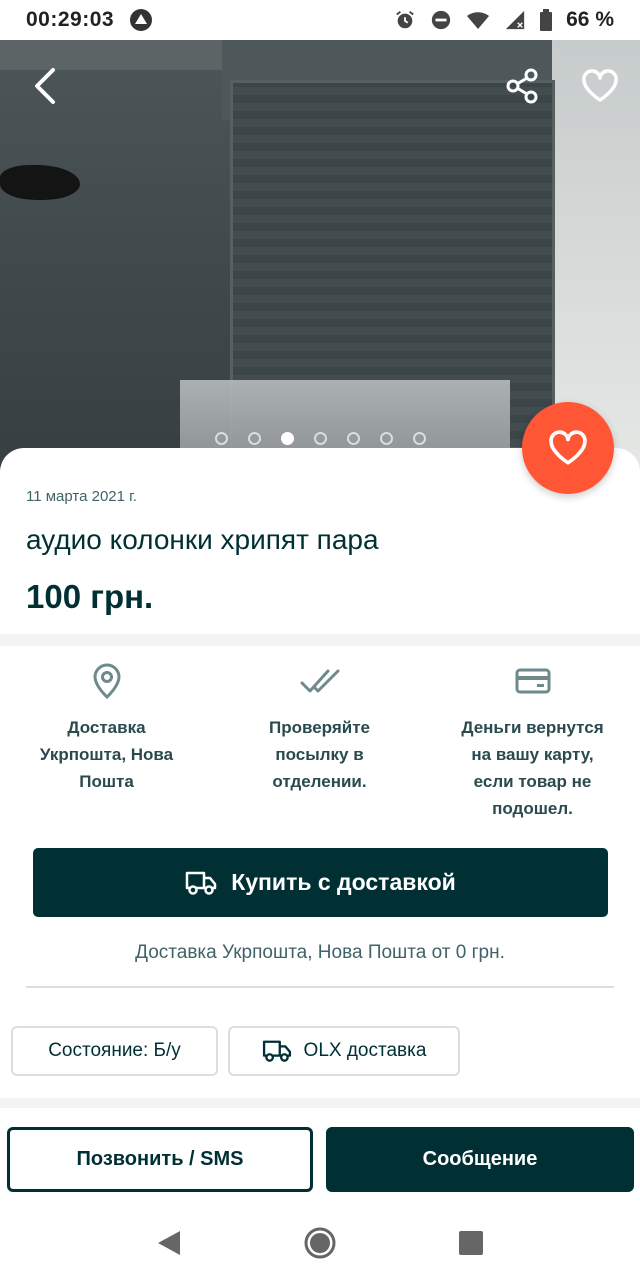  I want to click on do-not-disturb-icon, so click(441, 20).